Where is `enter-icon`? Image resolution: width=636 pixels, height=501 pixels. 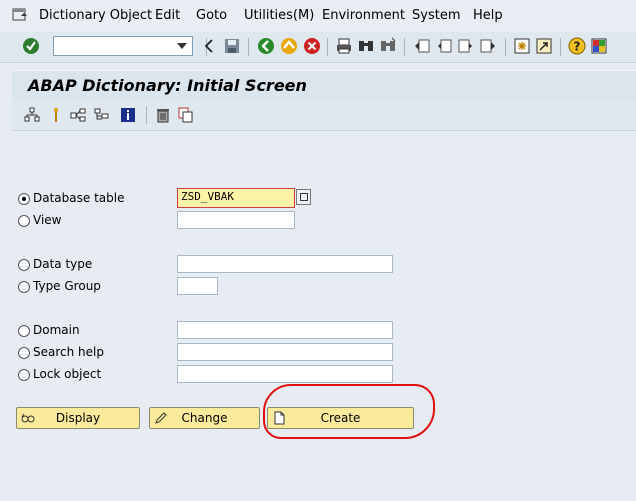 enter-icon is located at coordinates (31, 46).